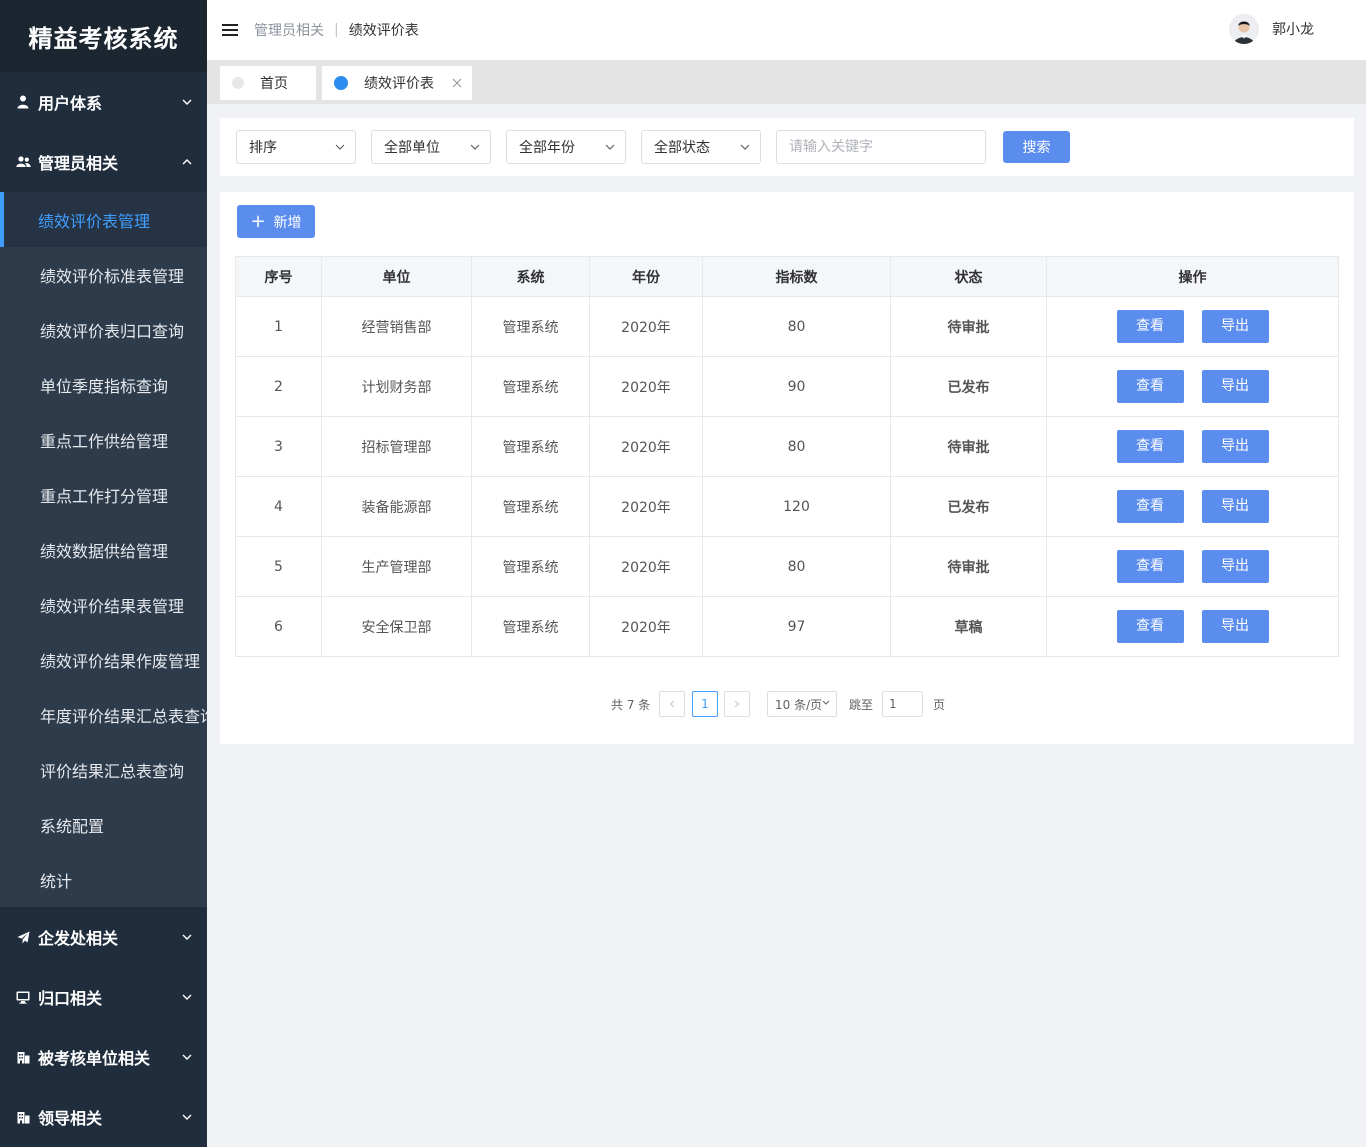 The height and width of the screenshot is (1147, 1366). What do you see at coordinates (396, 506) in the screenshot?
I see `cell-unit: 装备能源部` at bounding box center [396, 506].